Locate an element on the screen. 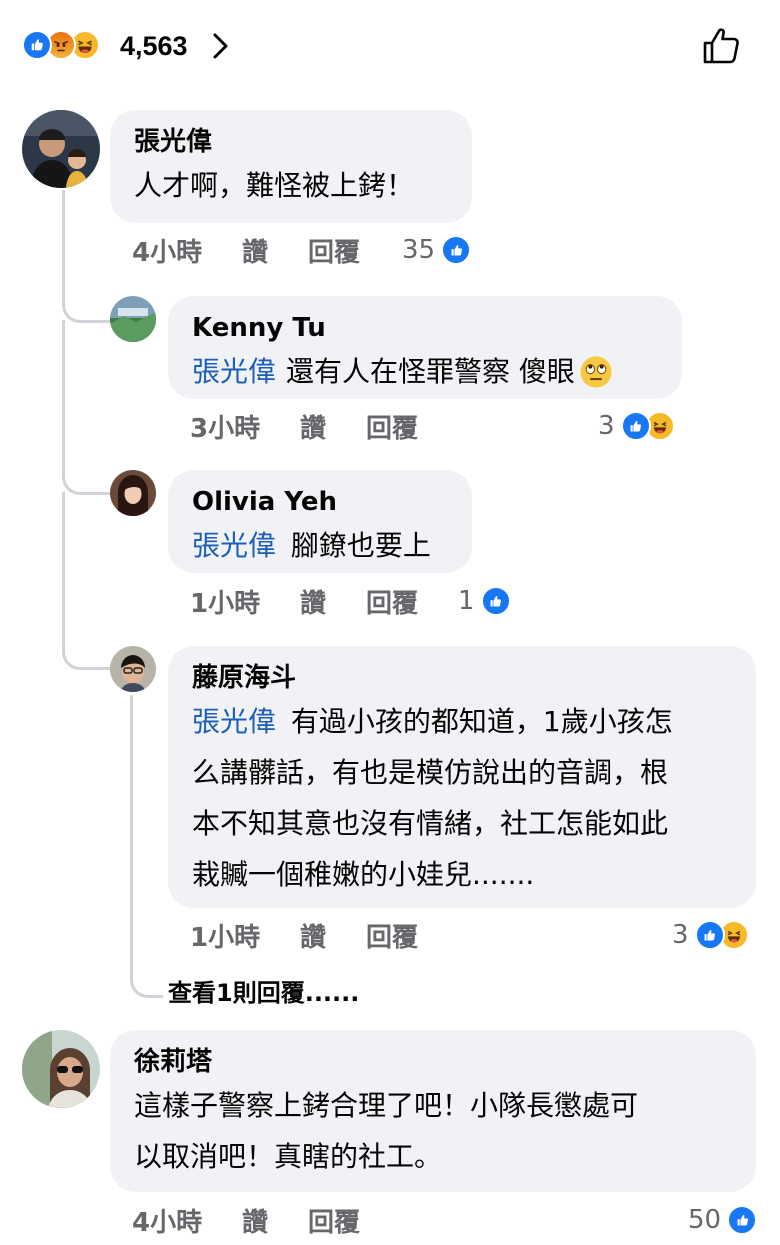  reaction-summary is located at coordinates (61, 45).